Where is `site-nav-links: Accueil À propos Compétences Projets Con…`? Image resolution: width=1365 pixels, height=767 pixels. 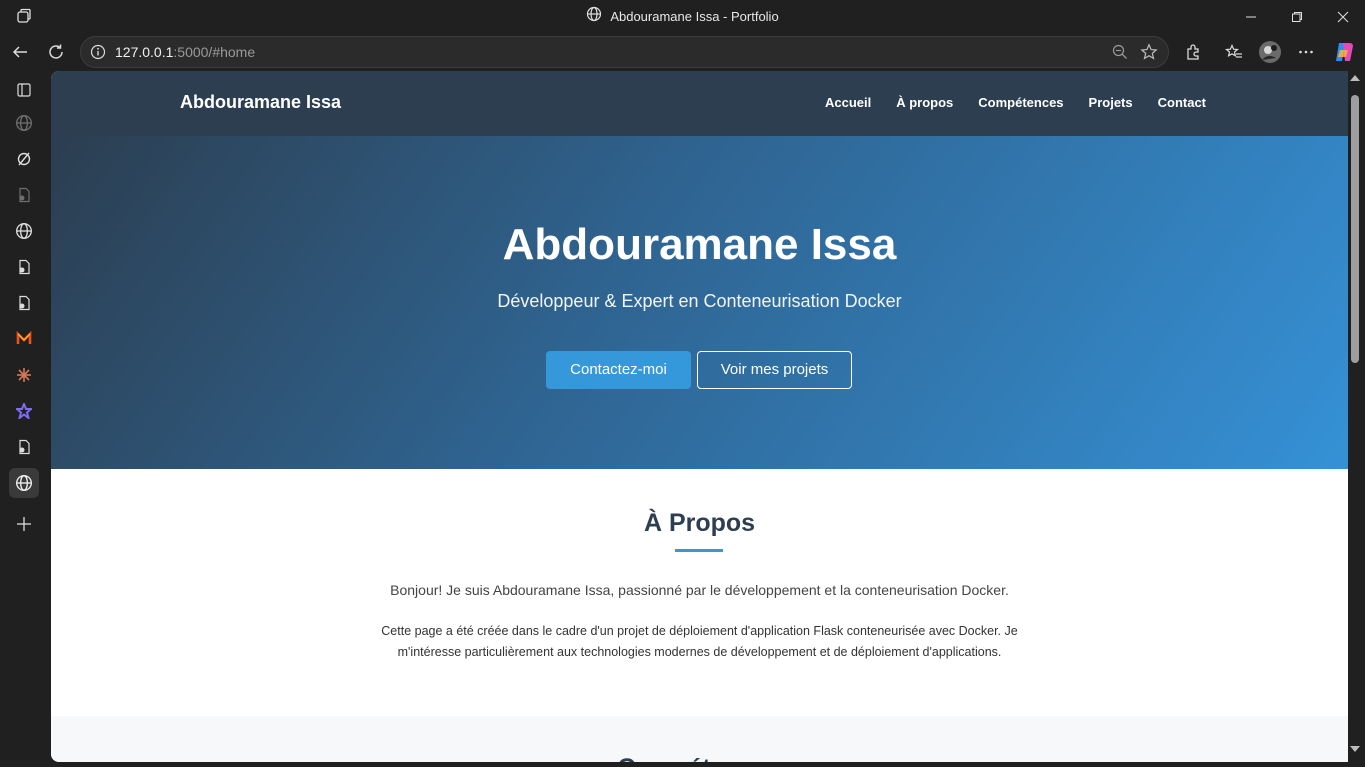 site-nav-links: Accueil À propos Compétences Projets Con… is located at coordinates (1015, 102).